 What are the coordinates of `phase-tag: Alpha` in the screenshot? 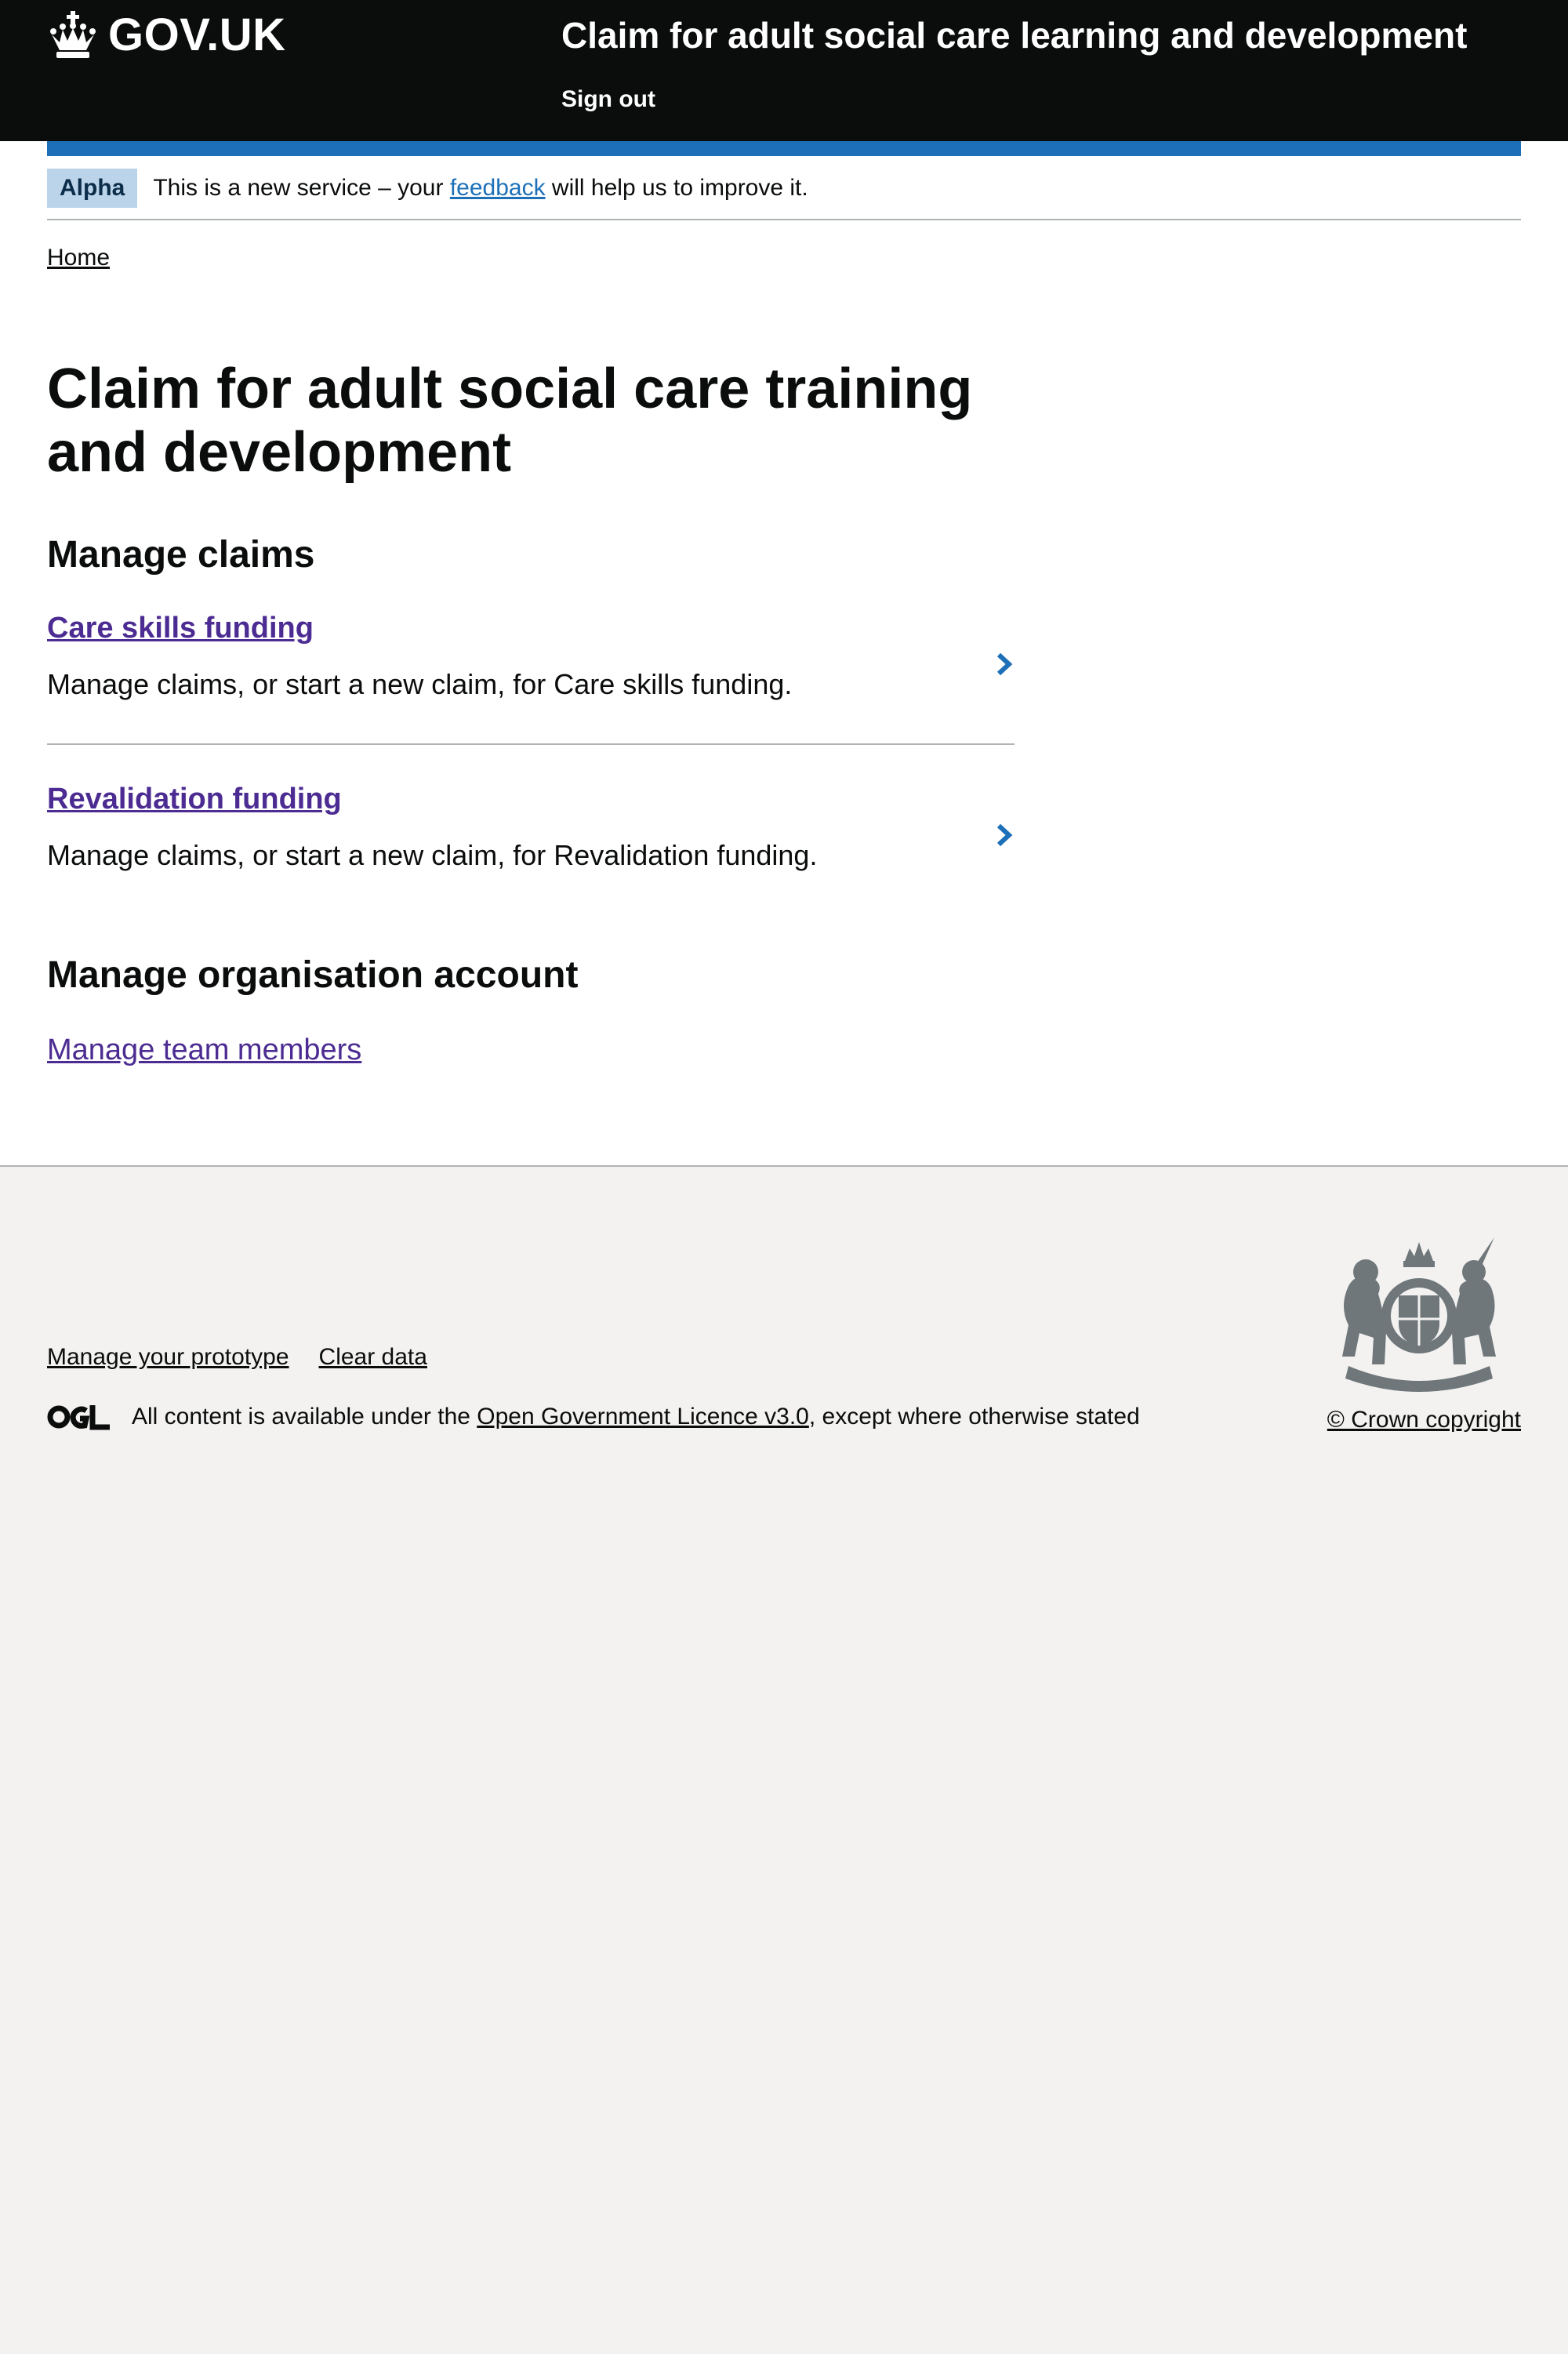 It's located at (92, 188).